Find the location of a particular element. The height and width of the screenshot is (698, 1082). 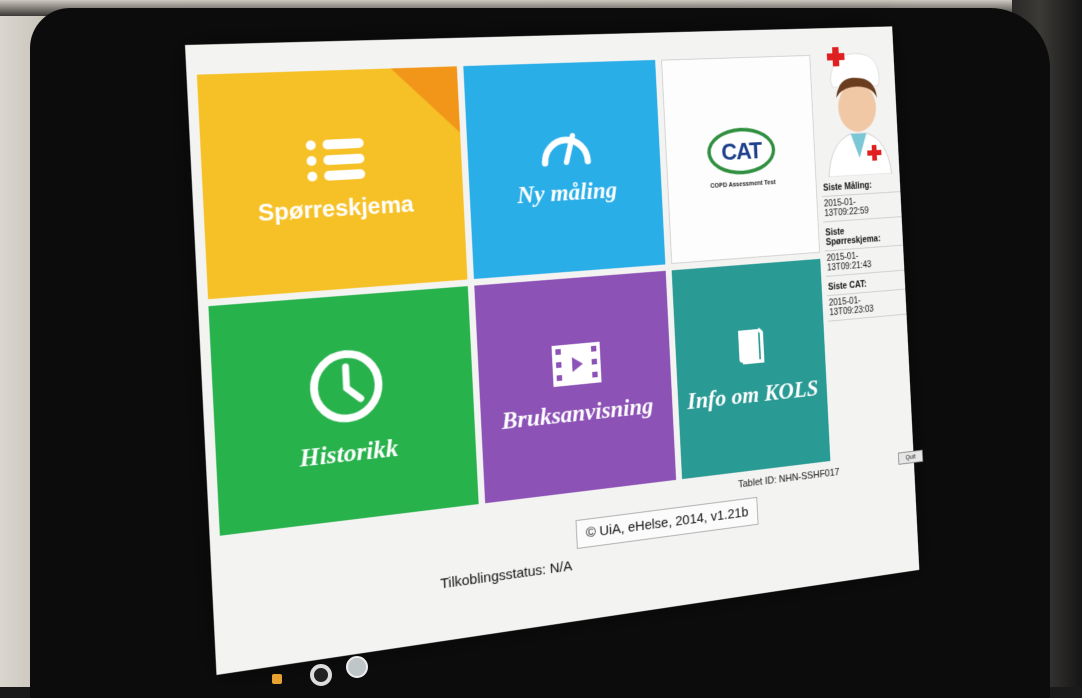

history-tile: Historikk is located at coordinates (343, 411).